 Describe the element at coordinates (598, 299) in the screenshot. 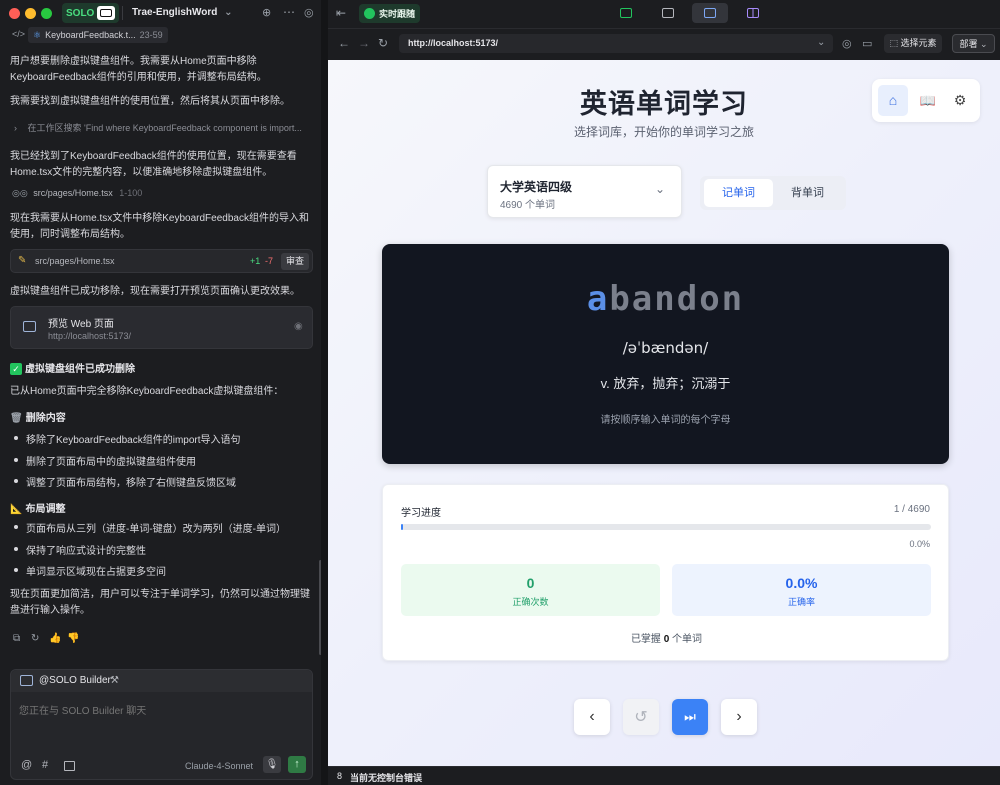

I see `word-typed-letter: a` at that location.